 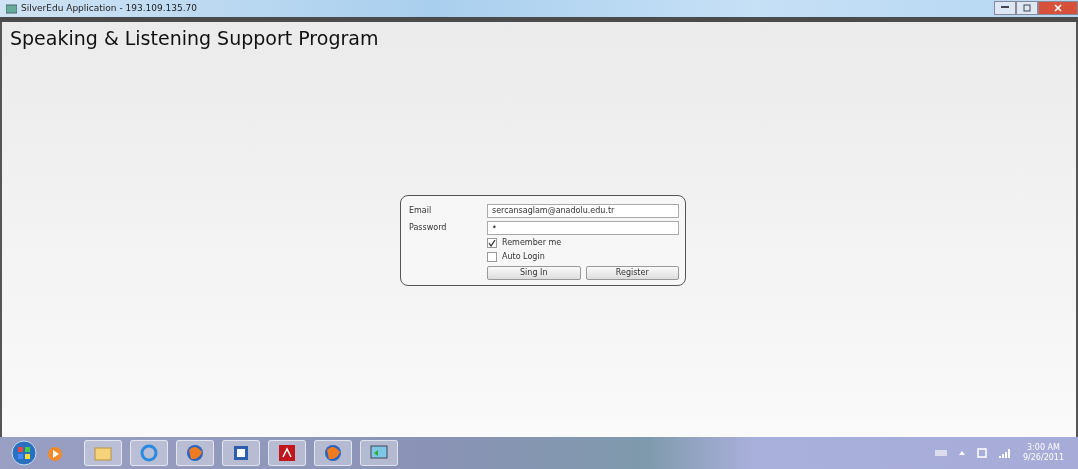 I want to click on pdf-icon, so click(x=287, y=453).